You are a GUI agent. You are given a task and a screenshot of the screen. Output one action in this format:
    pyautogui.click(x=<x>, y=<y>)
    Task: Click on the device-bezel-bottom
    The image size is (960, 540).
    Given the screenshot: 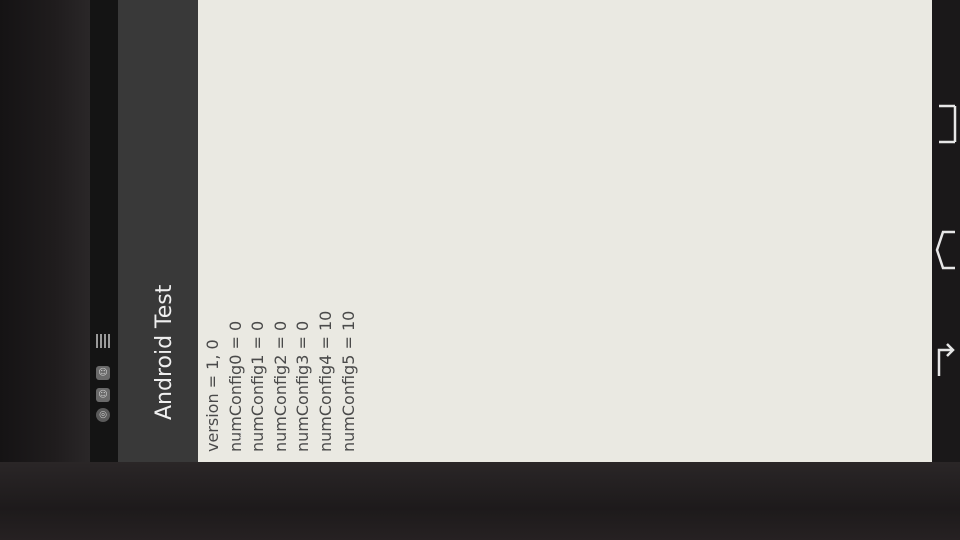 What is the action you would take?
    pyautogui.click(x=480, y=501)
    